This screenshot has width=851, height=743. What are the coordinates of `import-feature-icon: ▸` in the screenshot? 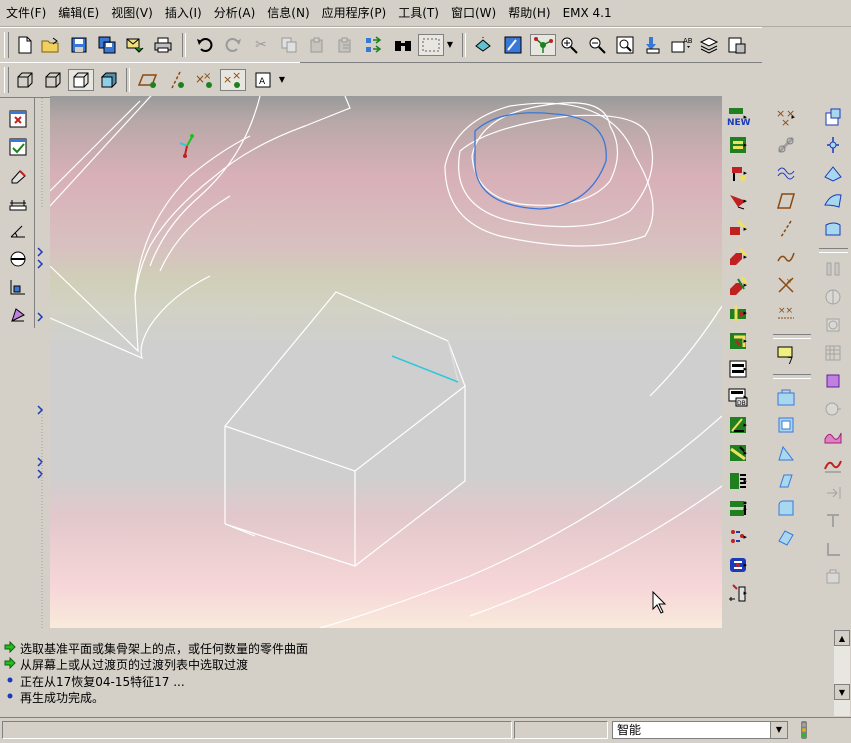 It's located at (738, 593).